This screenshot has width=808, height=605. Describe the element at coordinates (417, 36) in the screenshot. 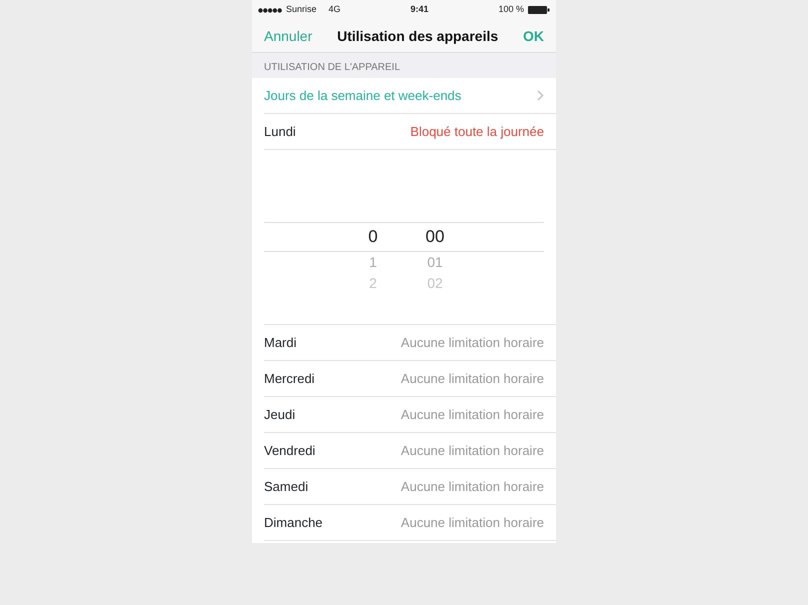

I see `screen-title: Utilisation des appareils` at that location.